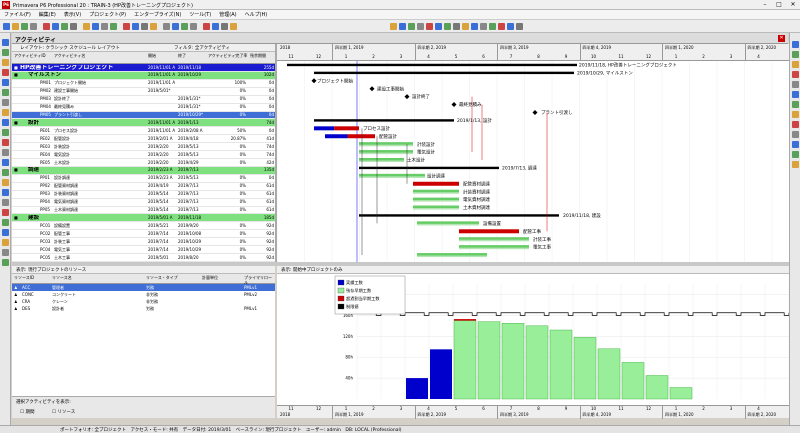  What do you see at coordinates (143, 170) in the screenshot?
I see `activity-row: ■ 調達 2019/2/23 A 2019/7/13 135d` at bounding box center [143, 170].